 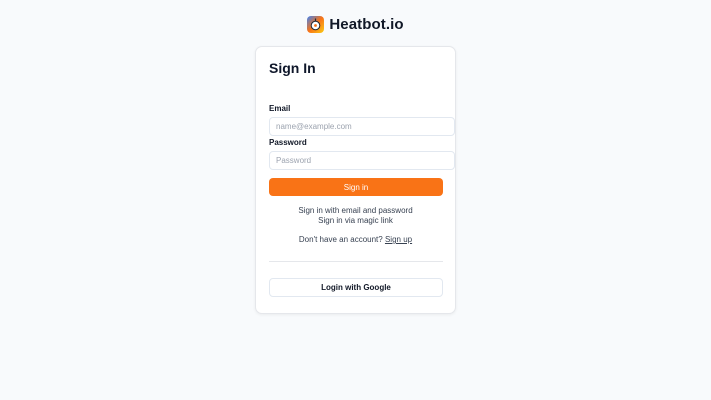 I want to click on page-title: Sign In, so click(x=292, y=68).